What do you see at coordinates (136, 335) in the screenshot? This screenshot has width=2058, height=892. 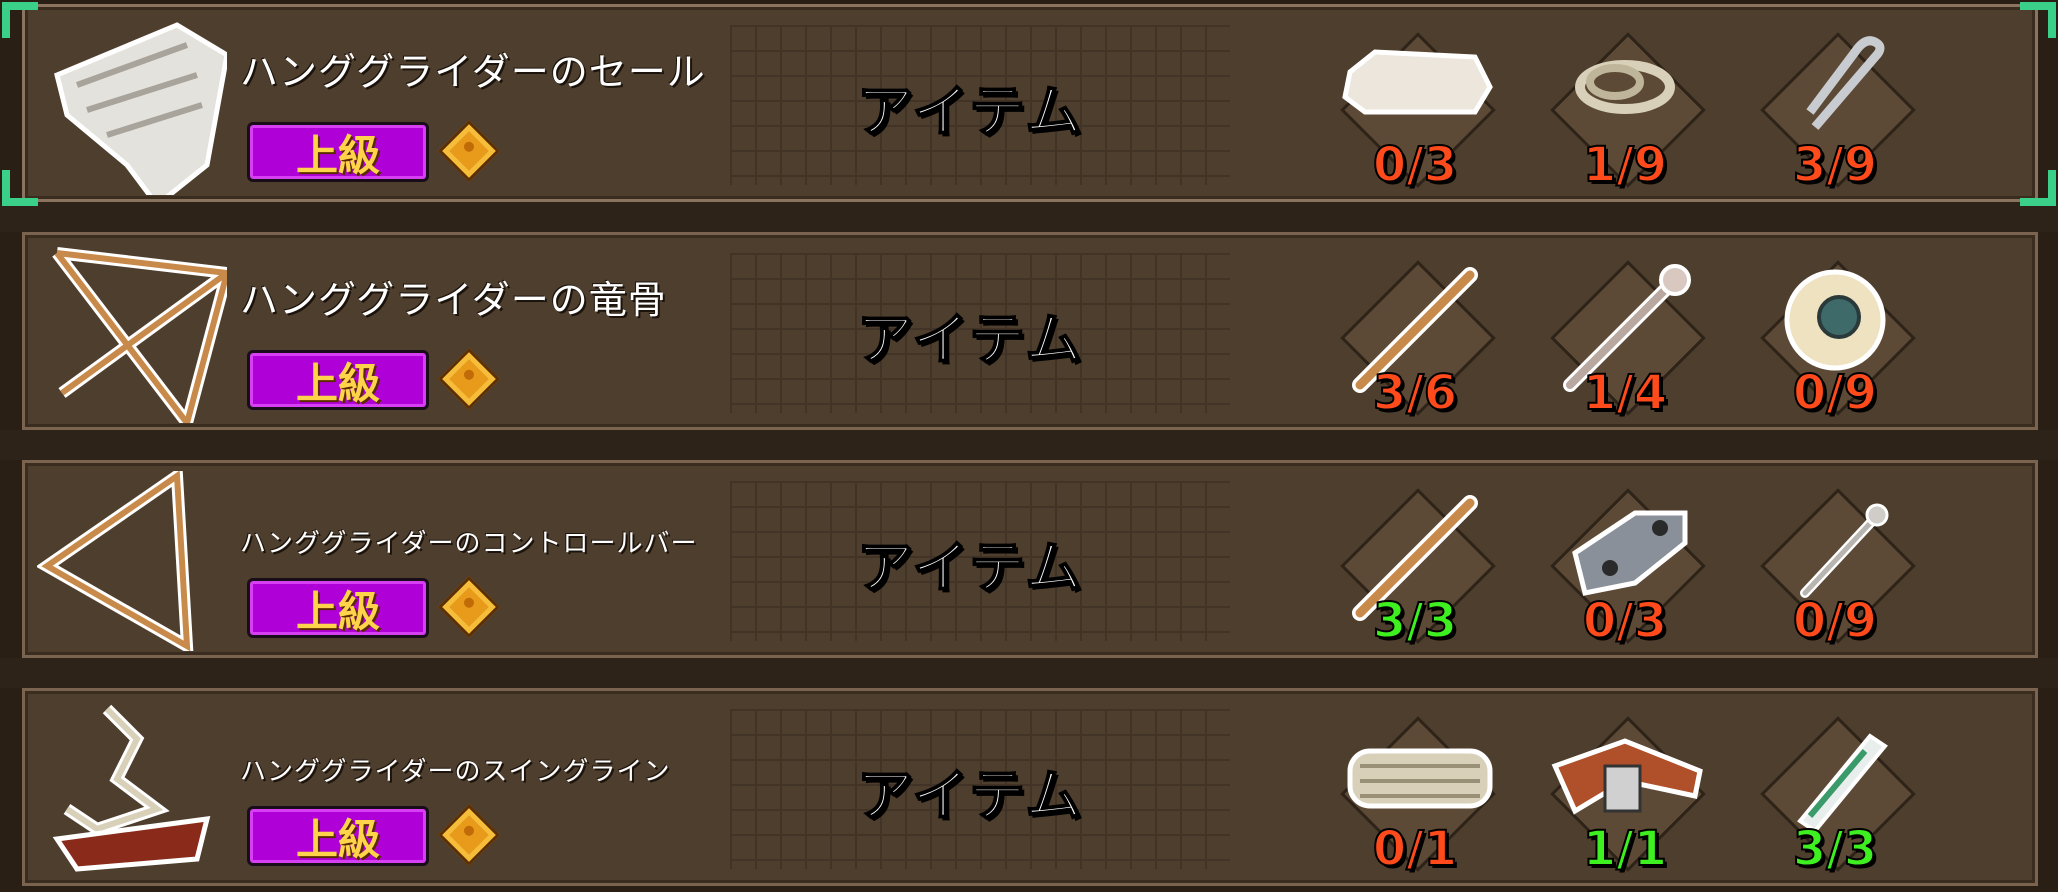 I see `glider-keel-icon` at bounding box center [136, 335].